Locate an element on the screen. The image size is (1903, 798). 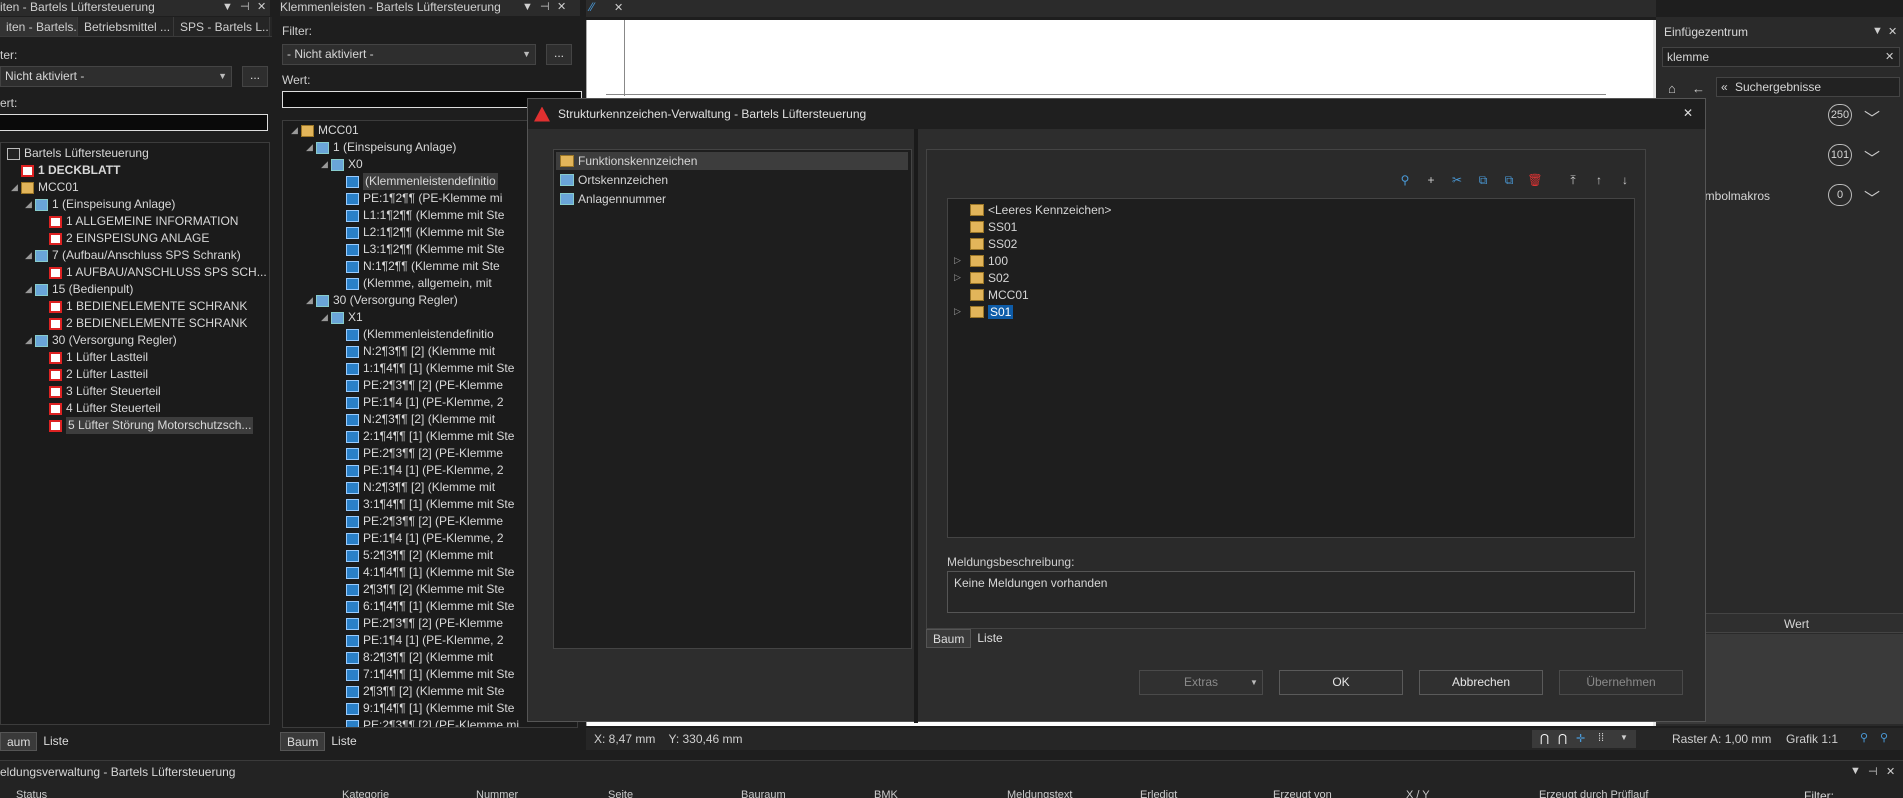
identifier-tree-item: SS01 is located at coordinates (985, 226).